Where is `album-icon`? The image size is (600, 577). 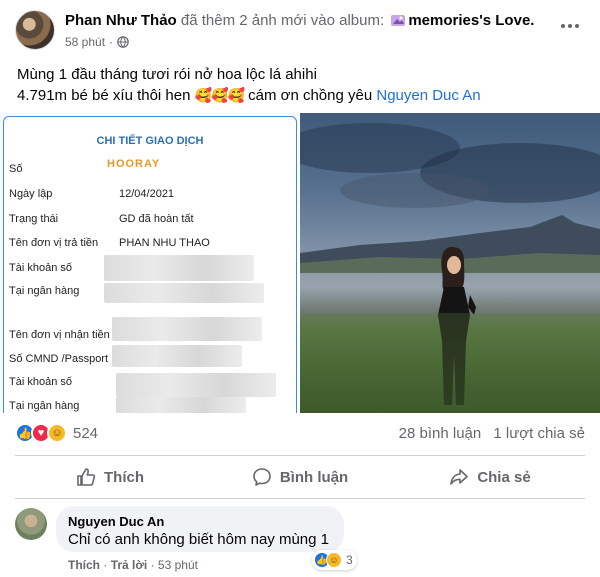 album-icon is located at coordinates (398, 20).